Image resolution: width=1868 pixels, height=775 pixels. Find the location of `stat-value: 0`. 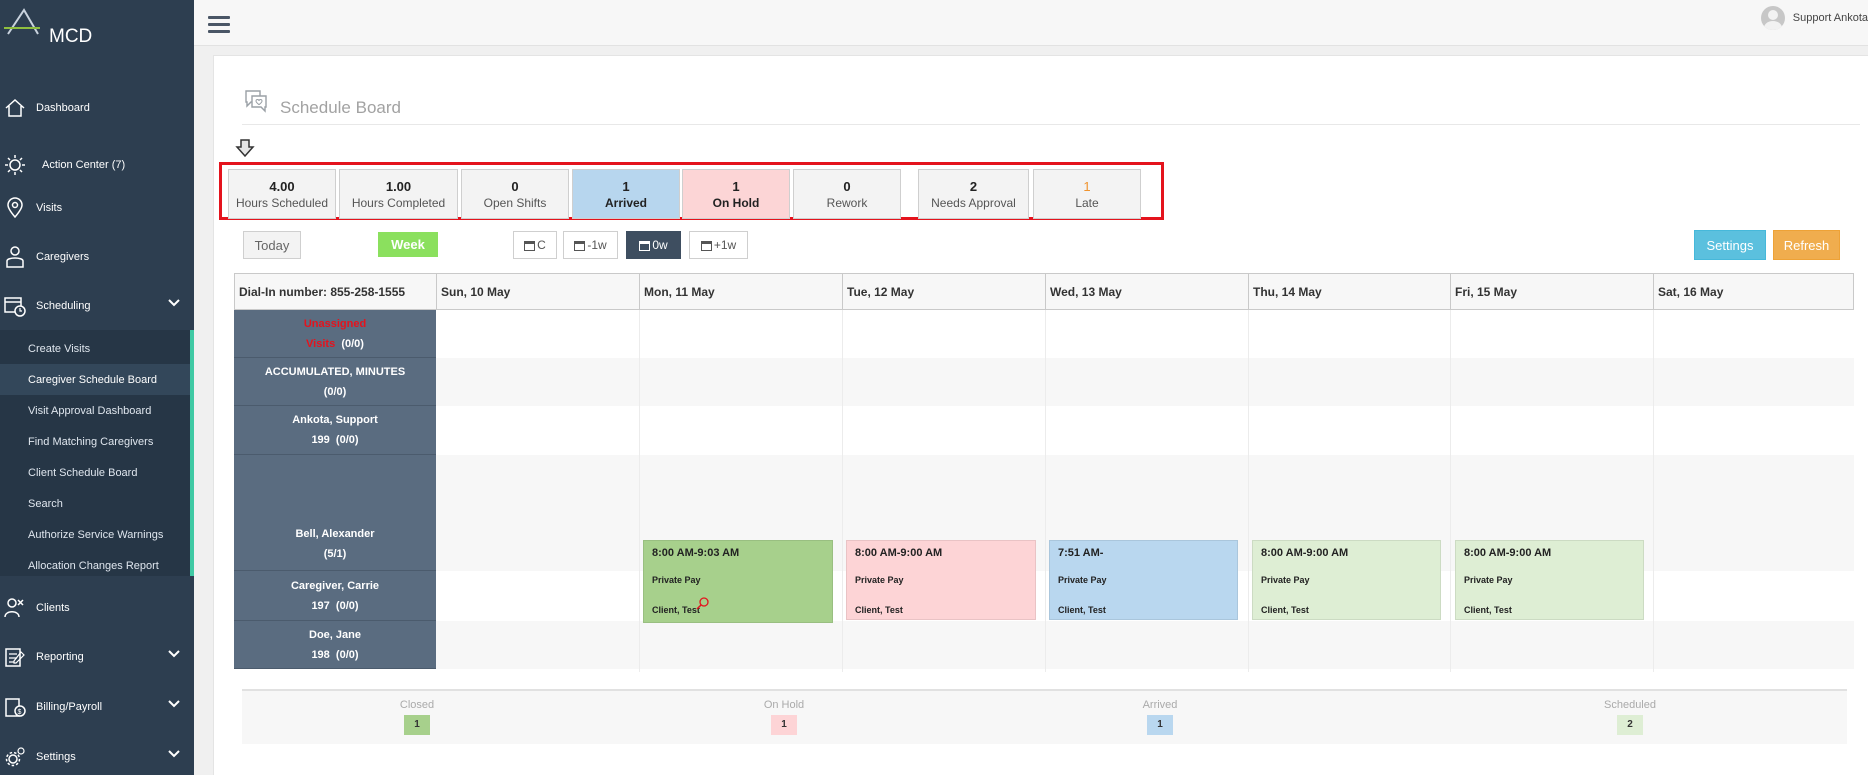

stat-value: 0 is located at coordinates (847, 186).